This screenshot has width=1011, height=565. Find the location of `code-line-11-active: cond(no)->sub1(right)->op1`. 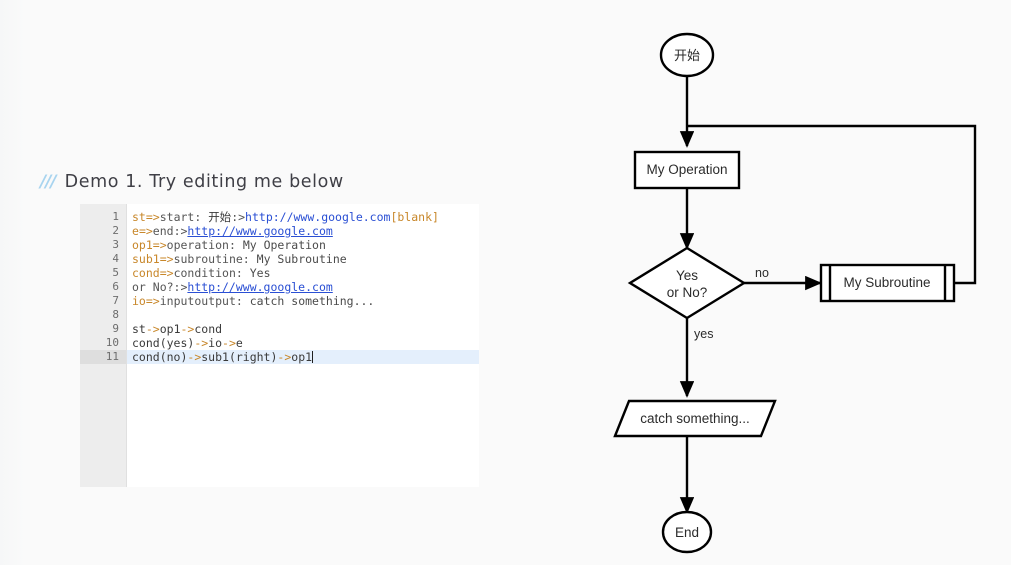

code-line-11-active: cond(no)->sub1(right)->op1 is located at coordinates (303, 357).